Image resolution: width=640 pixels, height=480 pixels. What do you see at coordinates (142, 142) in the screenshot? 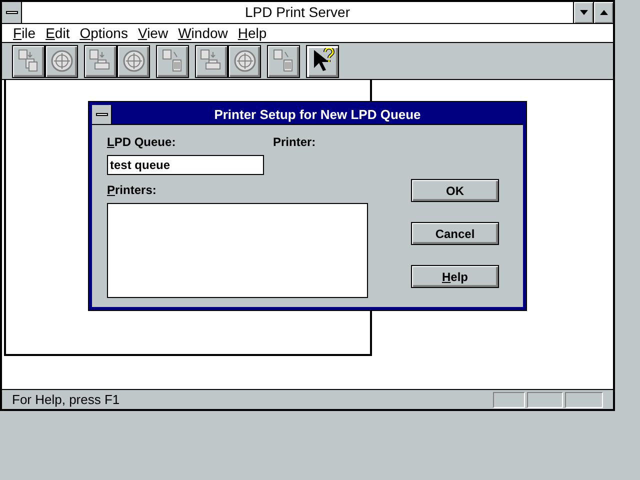
I see `field-label: LPD Queue:` at bounding box center [142, 142].